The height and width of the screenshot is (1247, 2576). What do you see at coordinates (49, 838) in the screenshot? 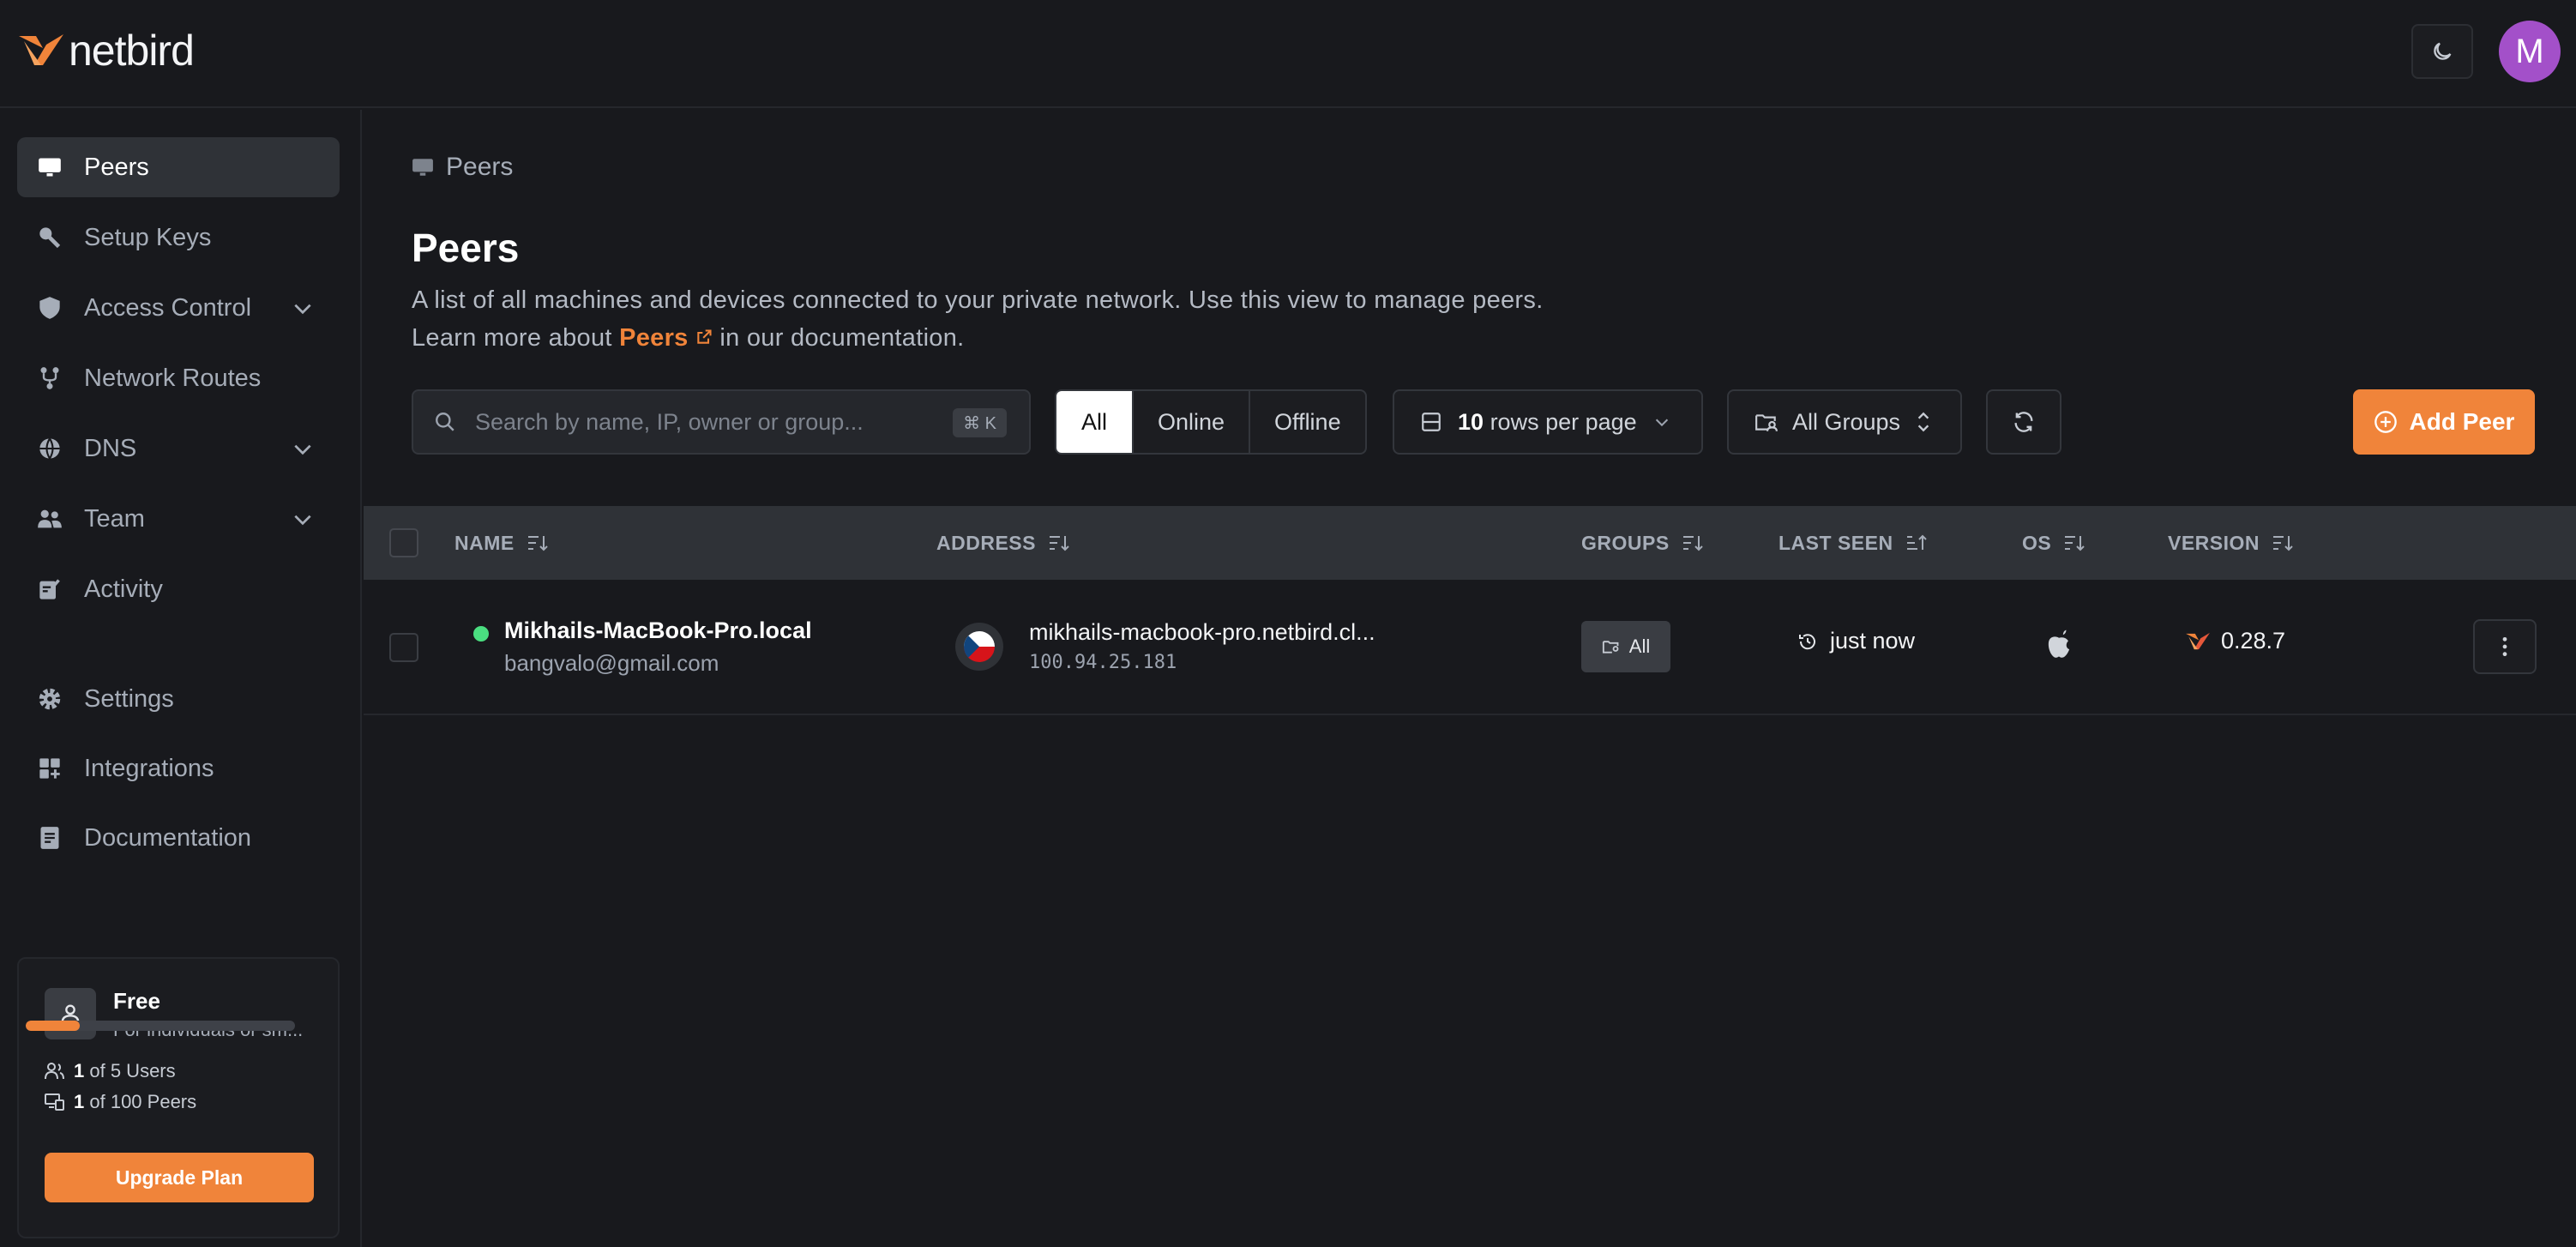
I see `document-icon` at bounding box center [49, 838].